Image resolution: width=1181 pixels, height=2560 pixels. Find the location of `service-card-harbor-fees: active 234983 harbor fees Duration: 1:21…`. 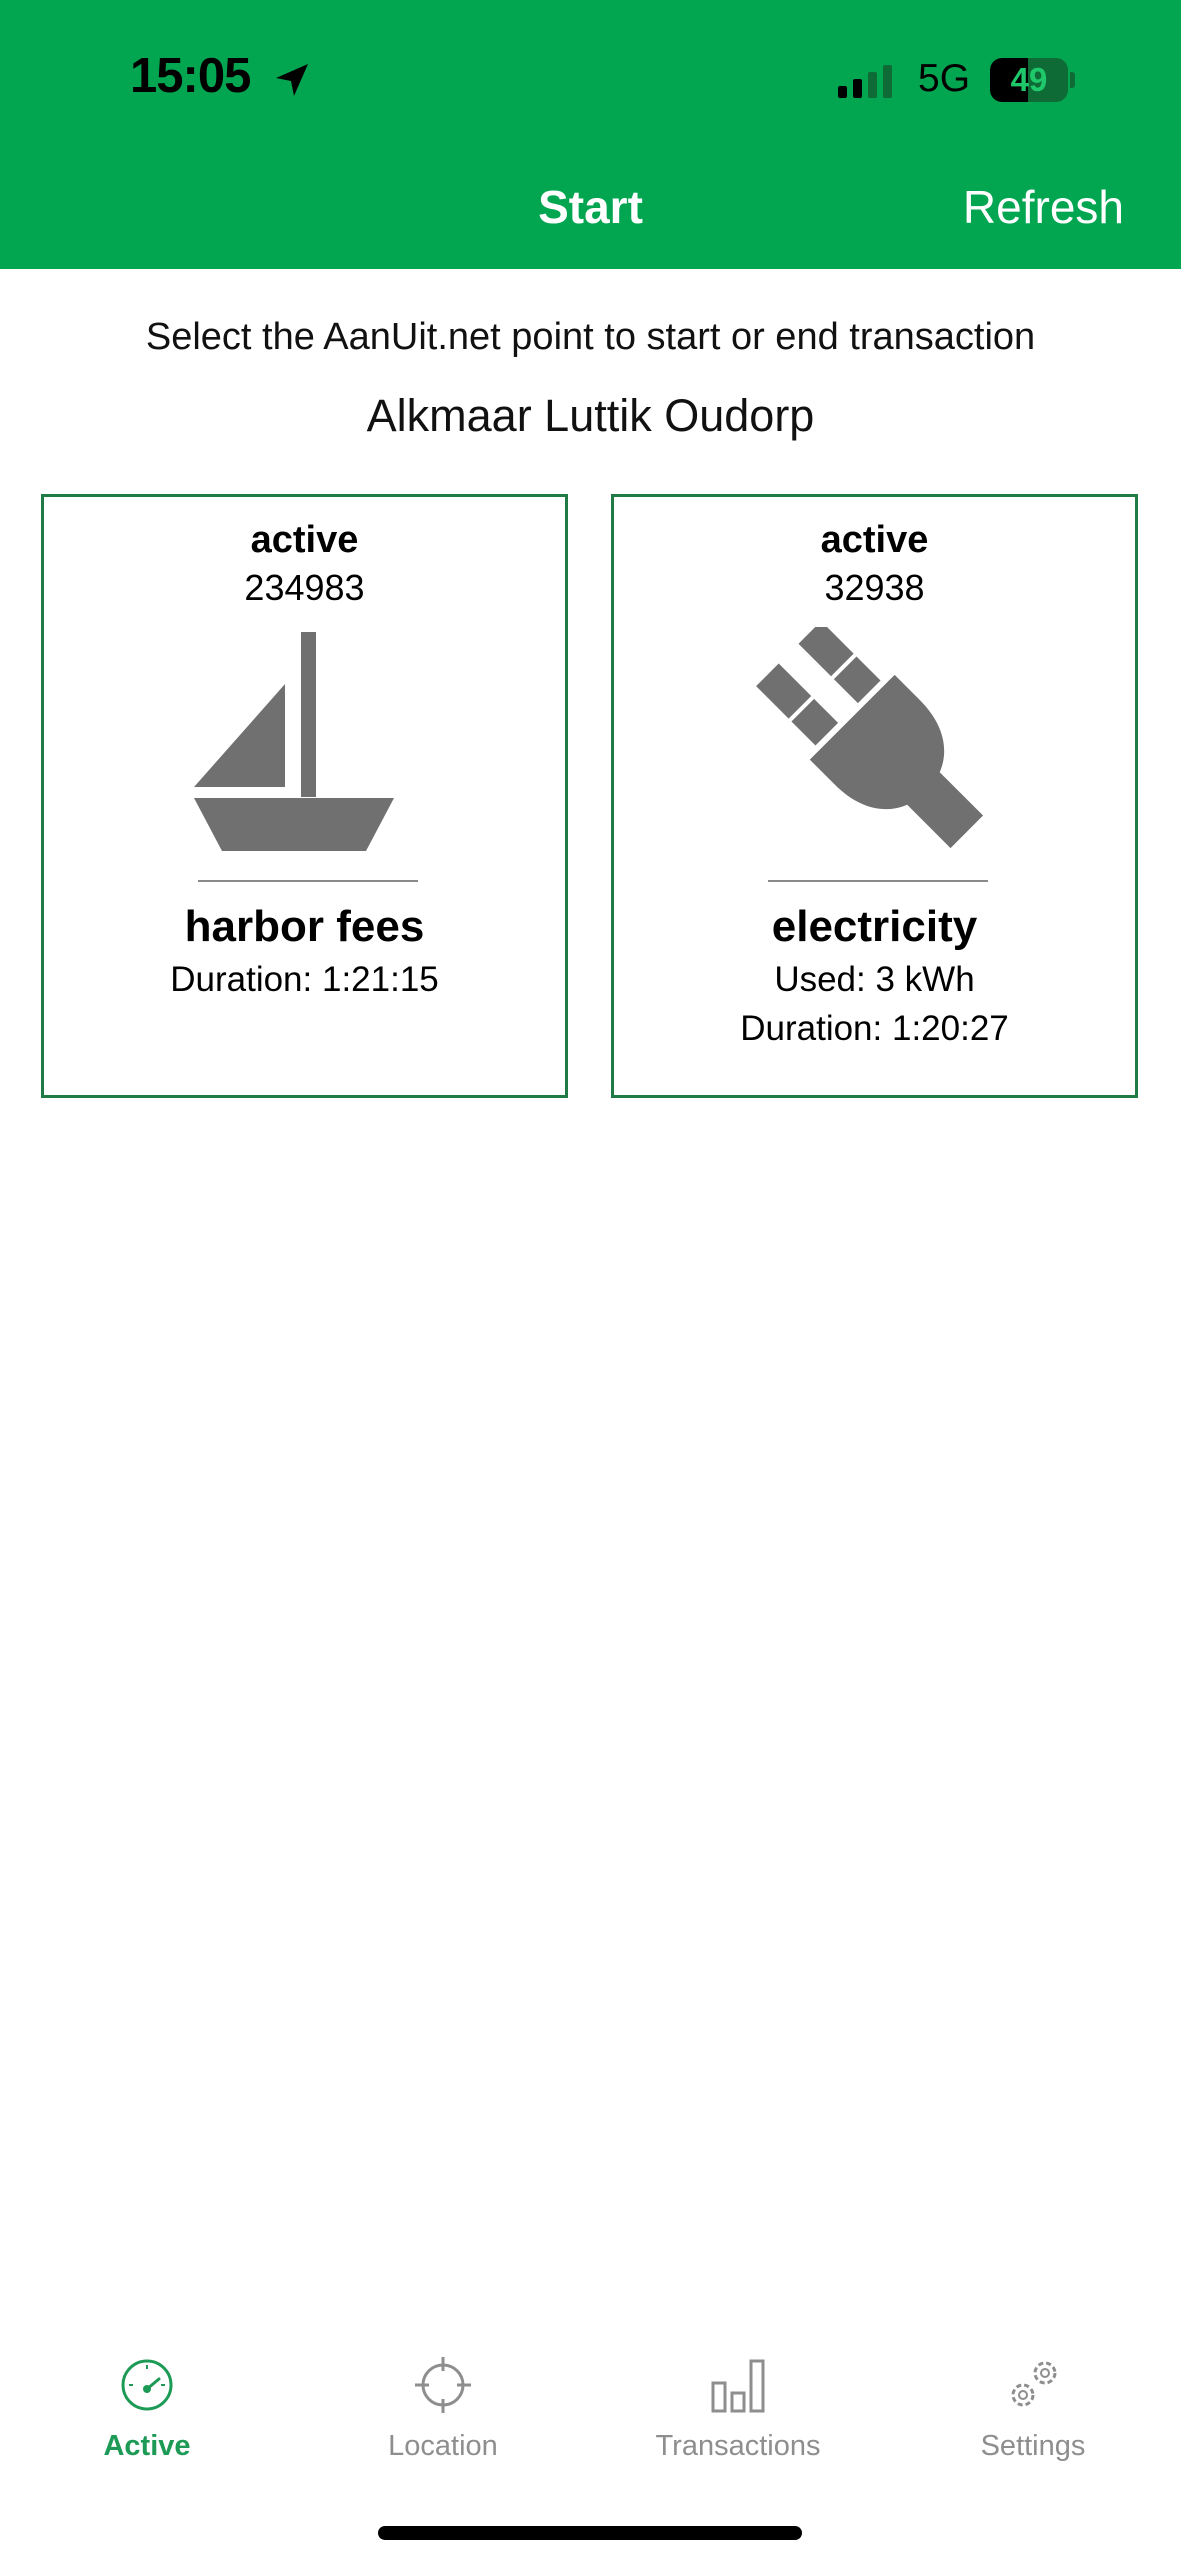

service-card-harbor-fees: active 234983 harbor fees Duration: 1:21… is located at coordinates (304, 796).